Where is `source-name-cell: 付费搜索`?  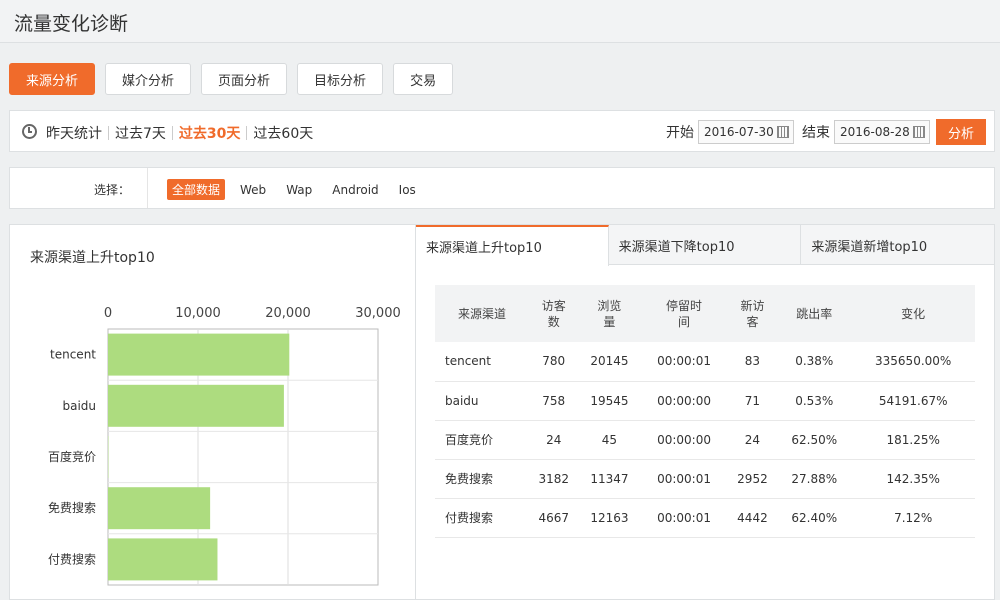 source-name-cell: 付费搜索 is located at coordinates (482, 518).